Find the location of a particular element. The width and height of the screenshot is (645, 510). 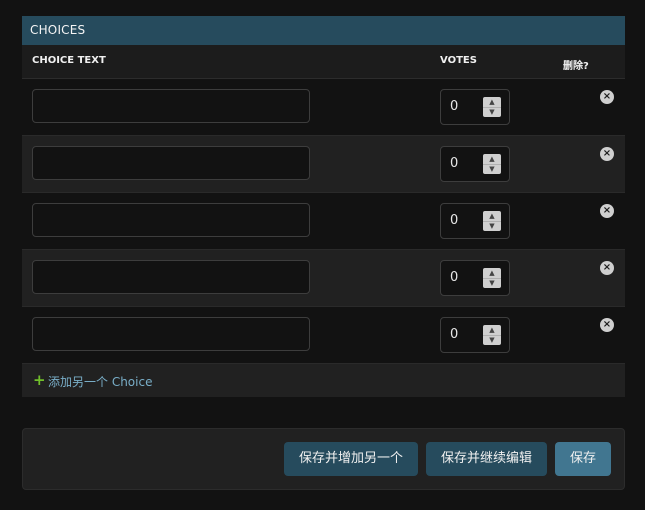

add-another-link: 添加另一个 Choice is located at coordinates (100, 381).